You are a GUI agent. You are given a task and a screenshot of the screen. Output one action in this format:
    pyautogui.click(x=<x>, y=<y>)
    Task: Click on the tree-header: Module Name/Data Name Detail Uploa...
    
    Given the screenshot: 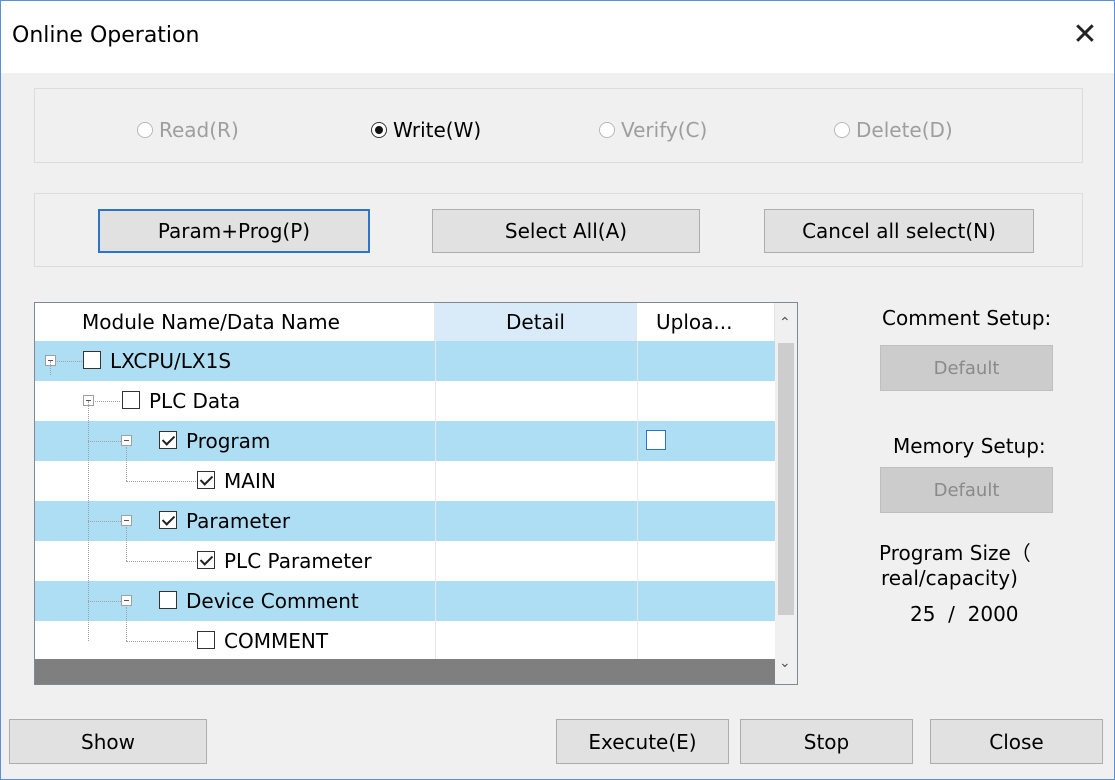 What is the action you would take?
    pyautogui.click(x=416, y=322)
    